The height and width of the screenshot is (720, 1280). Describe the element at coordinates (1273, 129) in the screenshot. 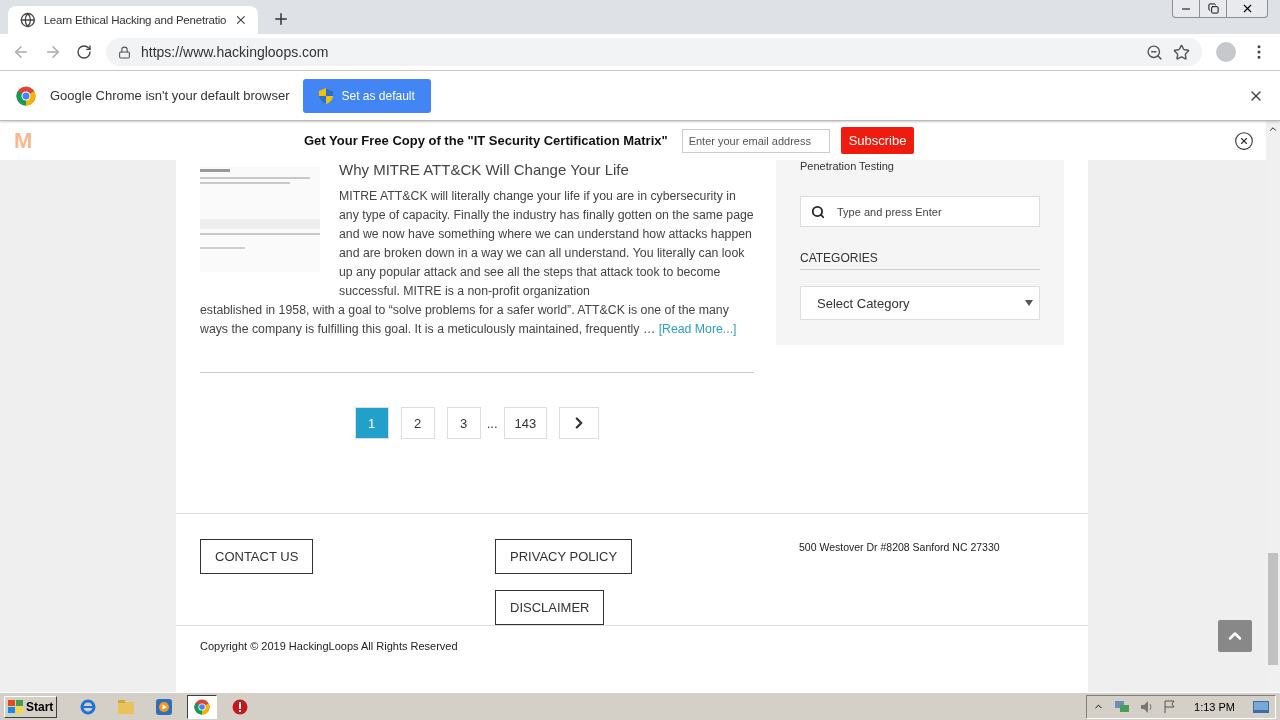

I see `scroll-up-icon` at that location.